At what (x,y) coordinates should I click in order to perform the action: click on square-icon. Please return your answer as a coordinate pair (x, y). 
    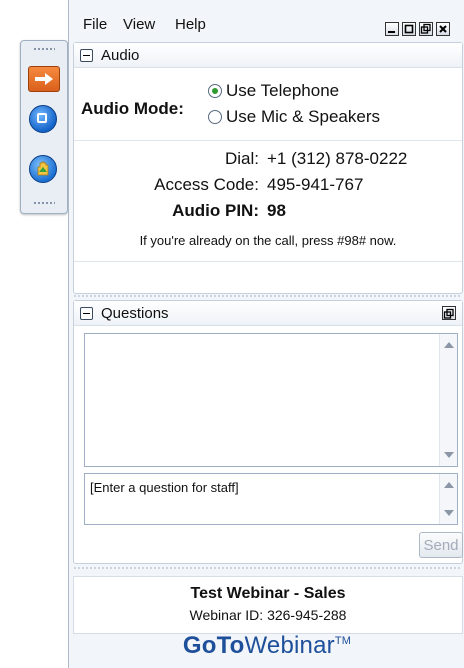
    Looking at the image, I should click on (43, 119).